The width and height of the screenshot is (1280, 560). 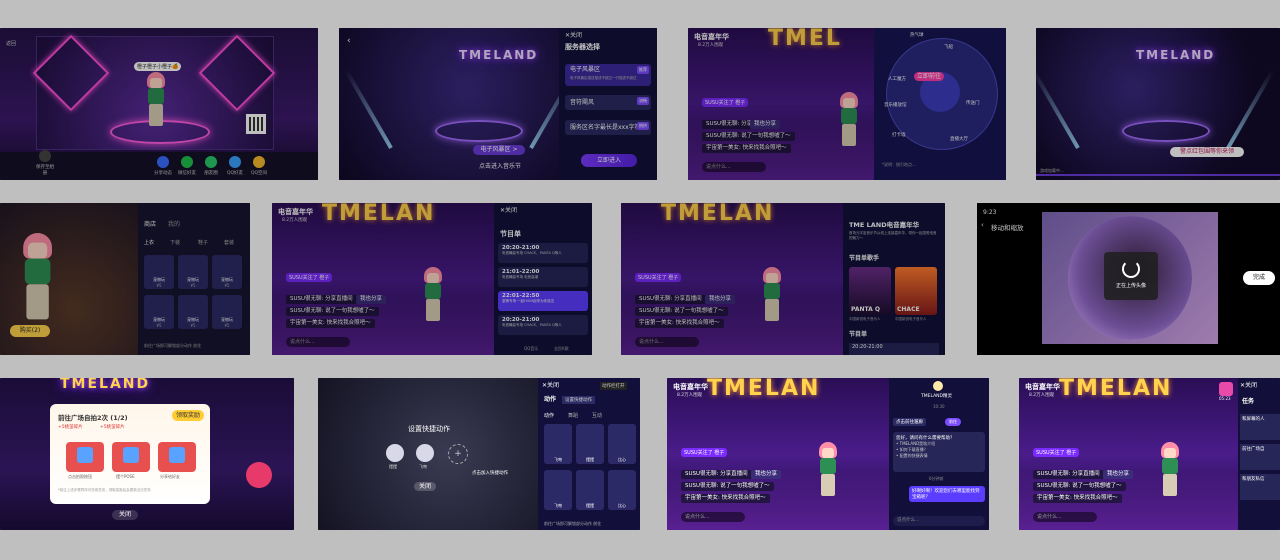 I want to click on done-button: 完成, so click(x=1259, y=278).